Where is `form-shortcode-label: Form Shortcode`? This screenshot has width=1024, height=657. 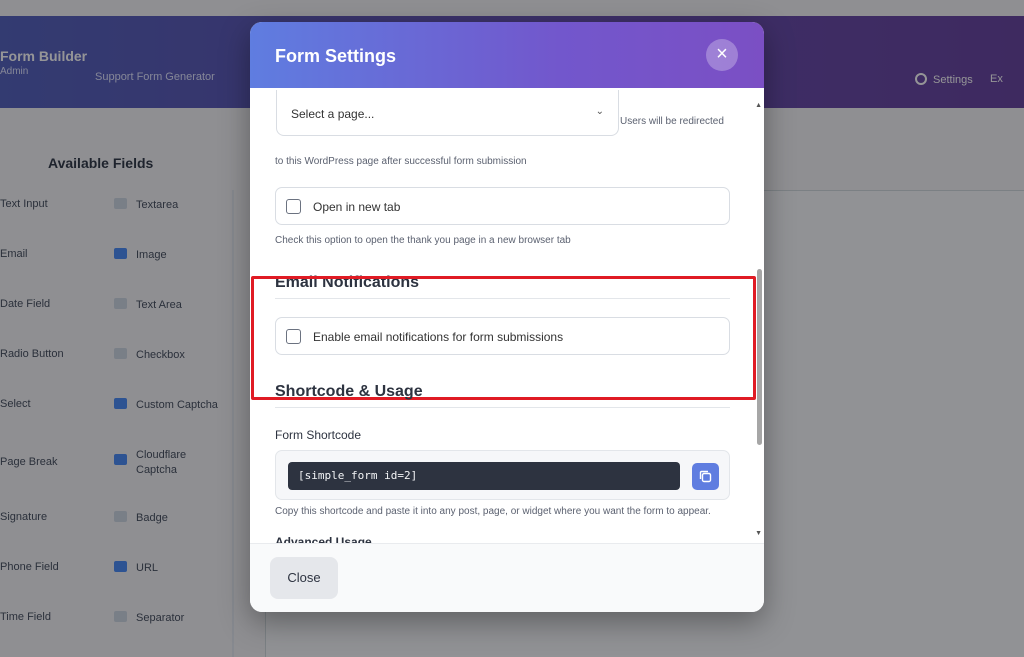 form-shortcode-label: Form Shortcode is located at coordinates (318, 435).